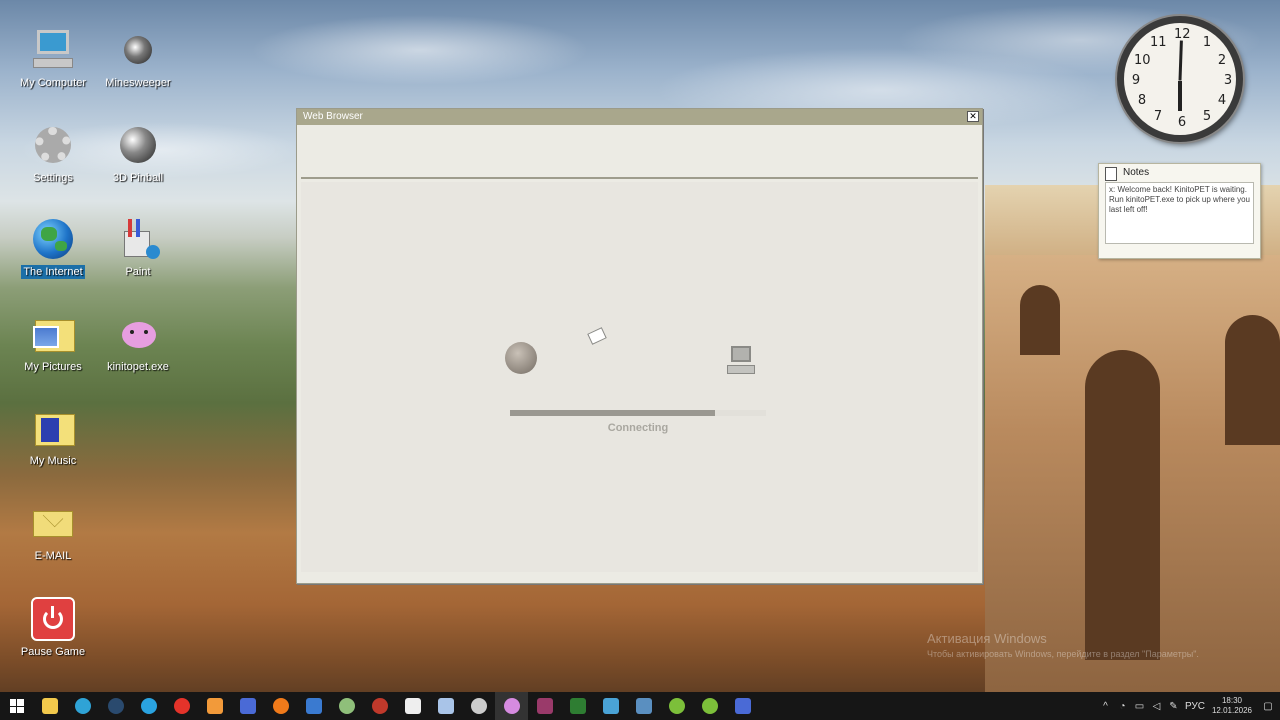  I want to click on blender-icon, so click(280, 706).